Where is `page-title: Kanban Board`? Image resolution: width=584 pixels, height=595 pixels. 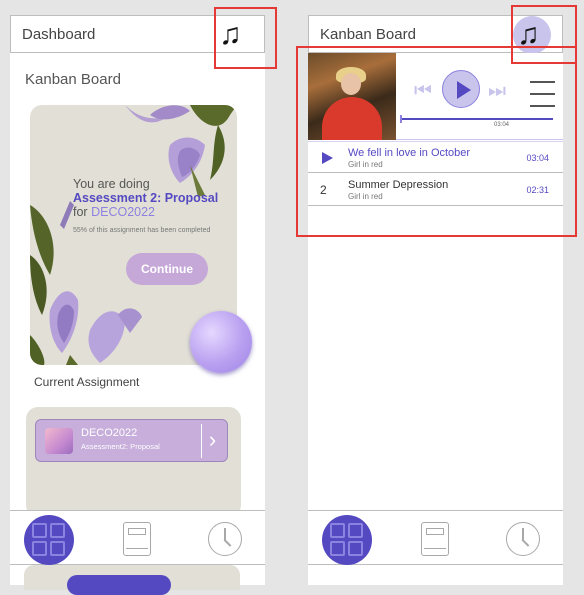
page-title: Kanban Board is located at coordinates (368, 34).